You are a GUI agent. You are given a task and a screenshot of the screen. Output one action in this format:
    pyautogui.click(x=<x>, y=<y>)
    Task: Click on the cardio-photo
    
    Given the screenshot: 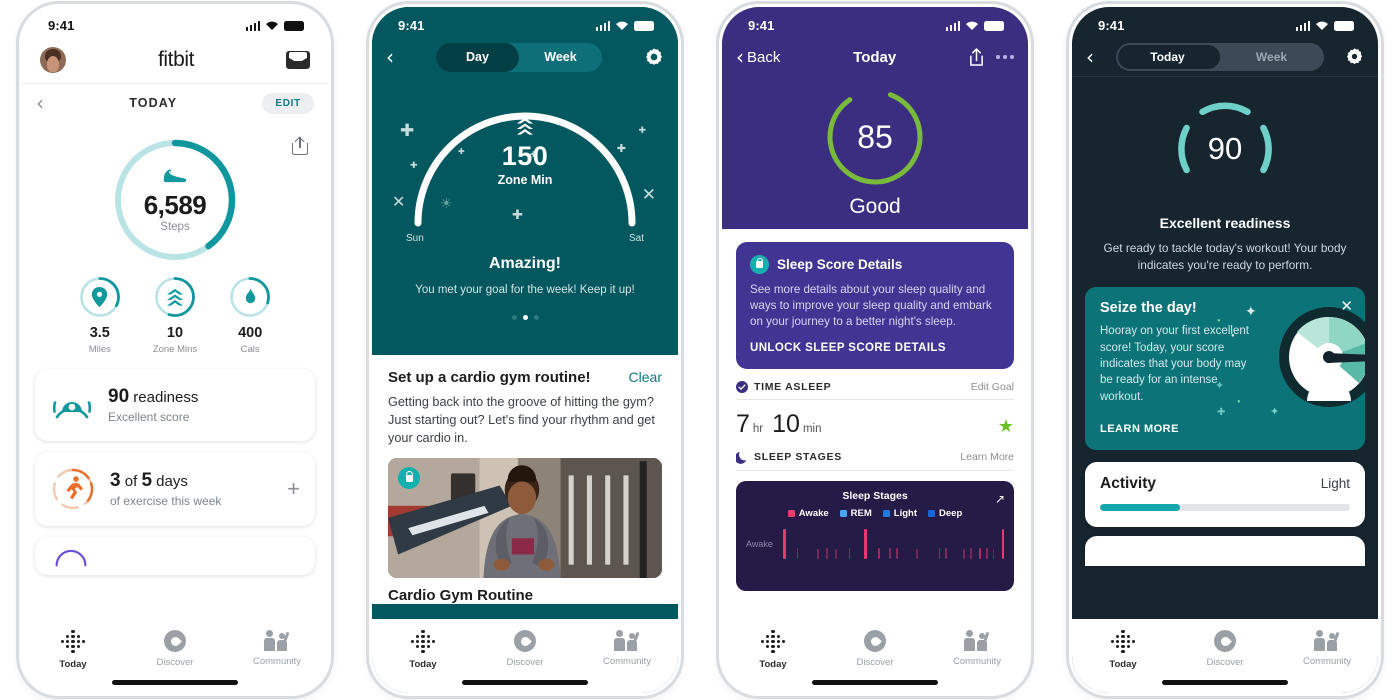 What is the action you would take?
    pyautogui.click(x=525, y=518)
    